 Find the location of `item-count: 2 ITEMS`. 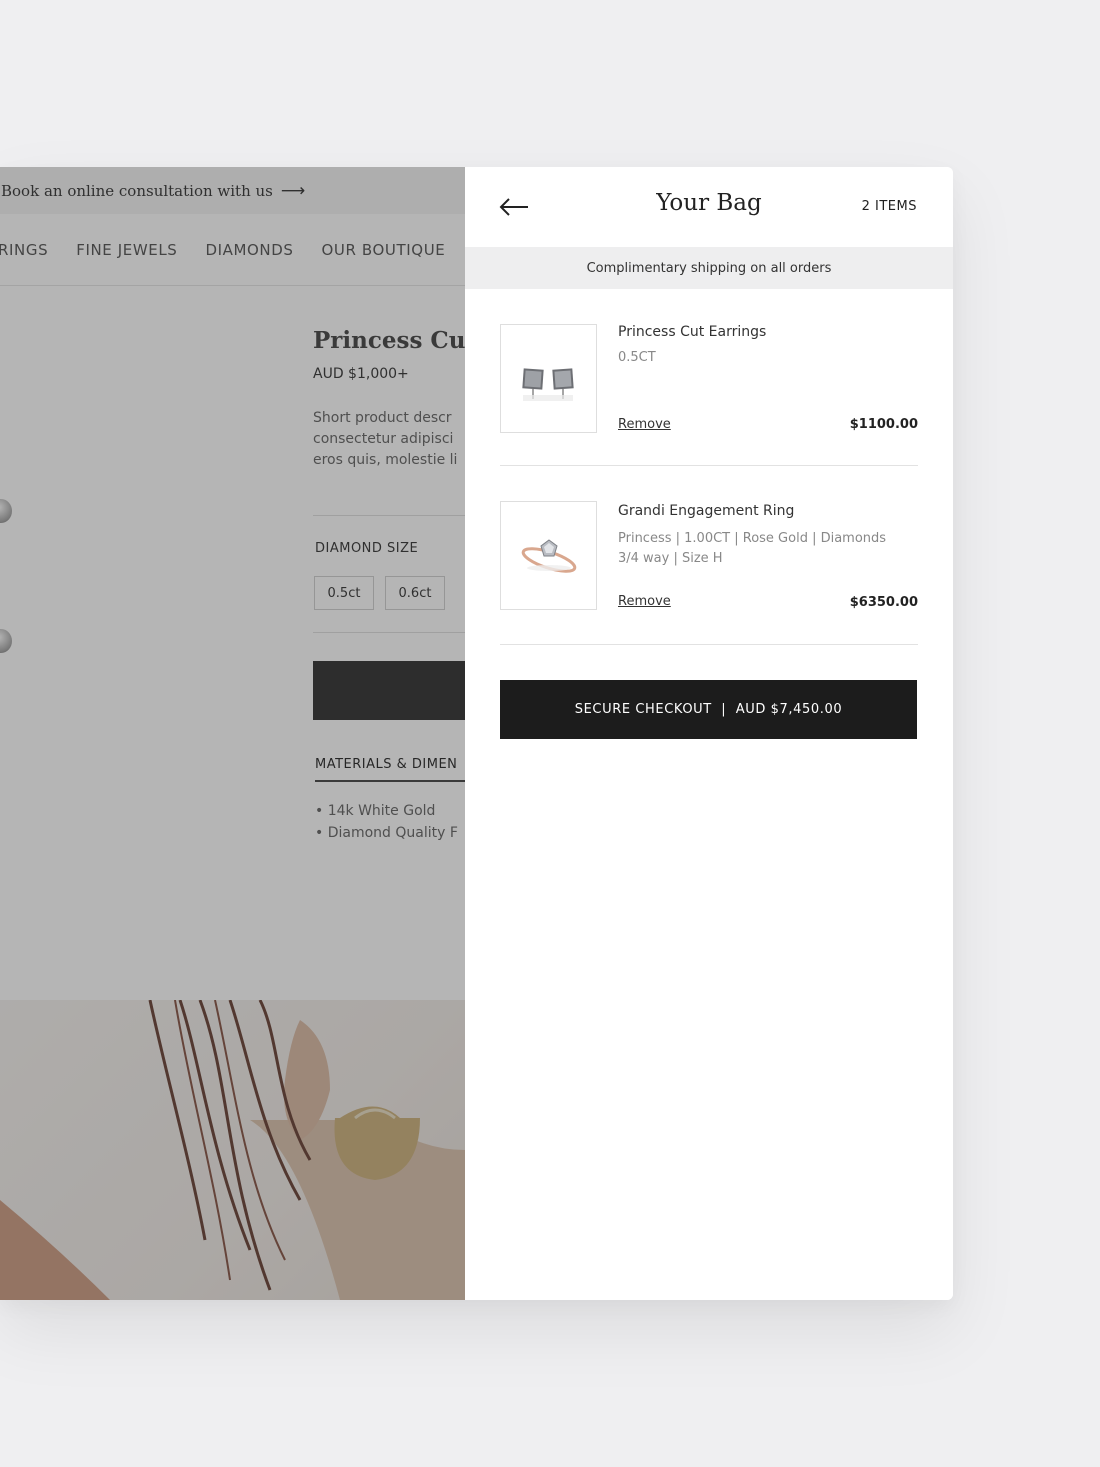

item-count: 2 ITEMS is located at coordinates (889, 206).